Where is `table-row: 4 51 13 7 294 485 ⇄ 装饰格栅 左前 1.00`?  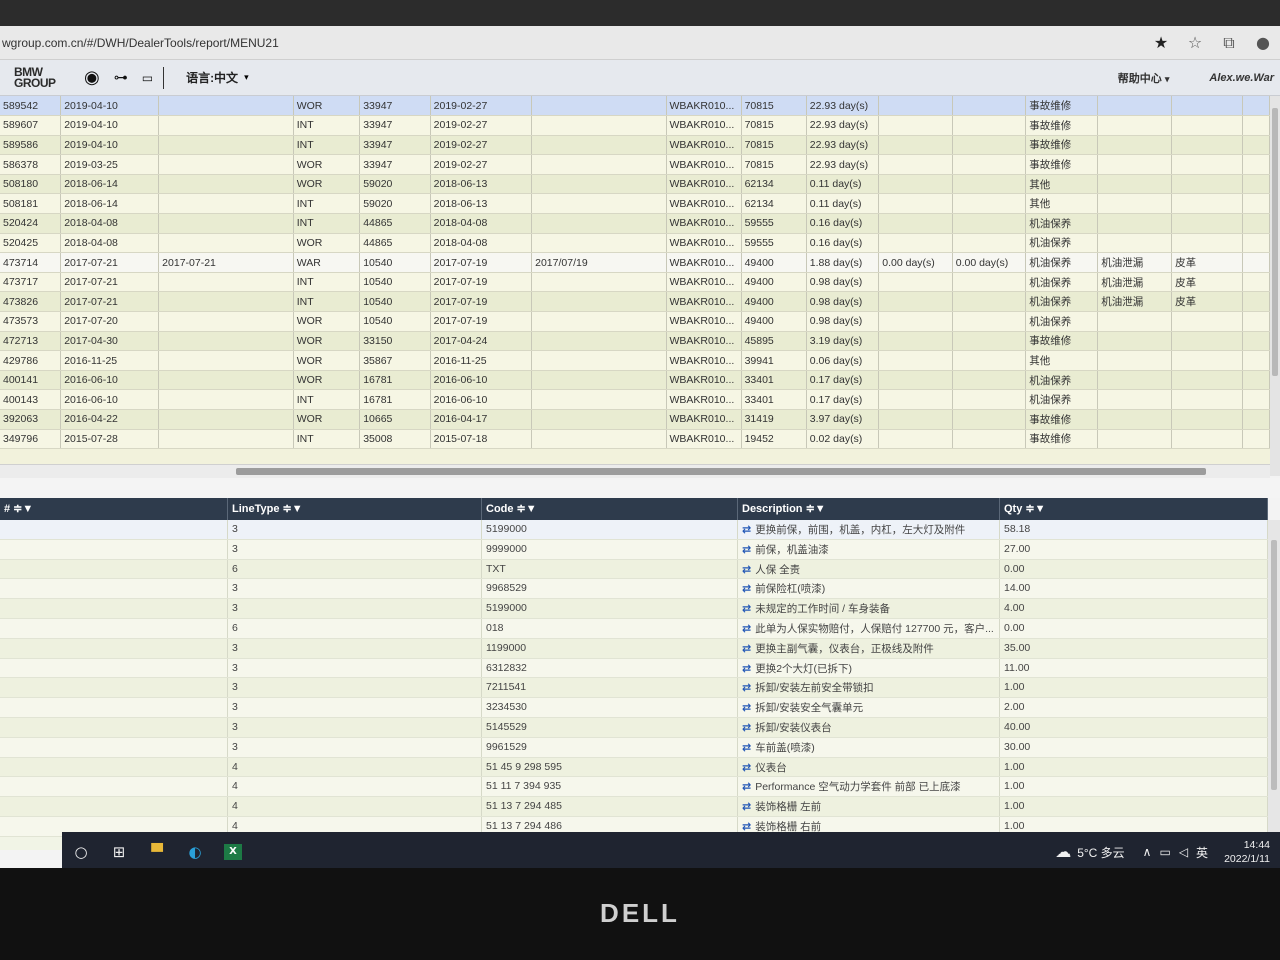
table-row: 4 51 13 7 294 485 ⇄ 装饰格栅 左前 1.00 is located at coordinates (634, 807).